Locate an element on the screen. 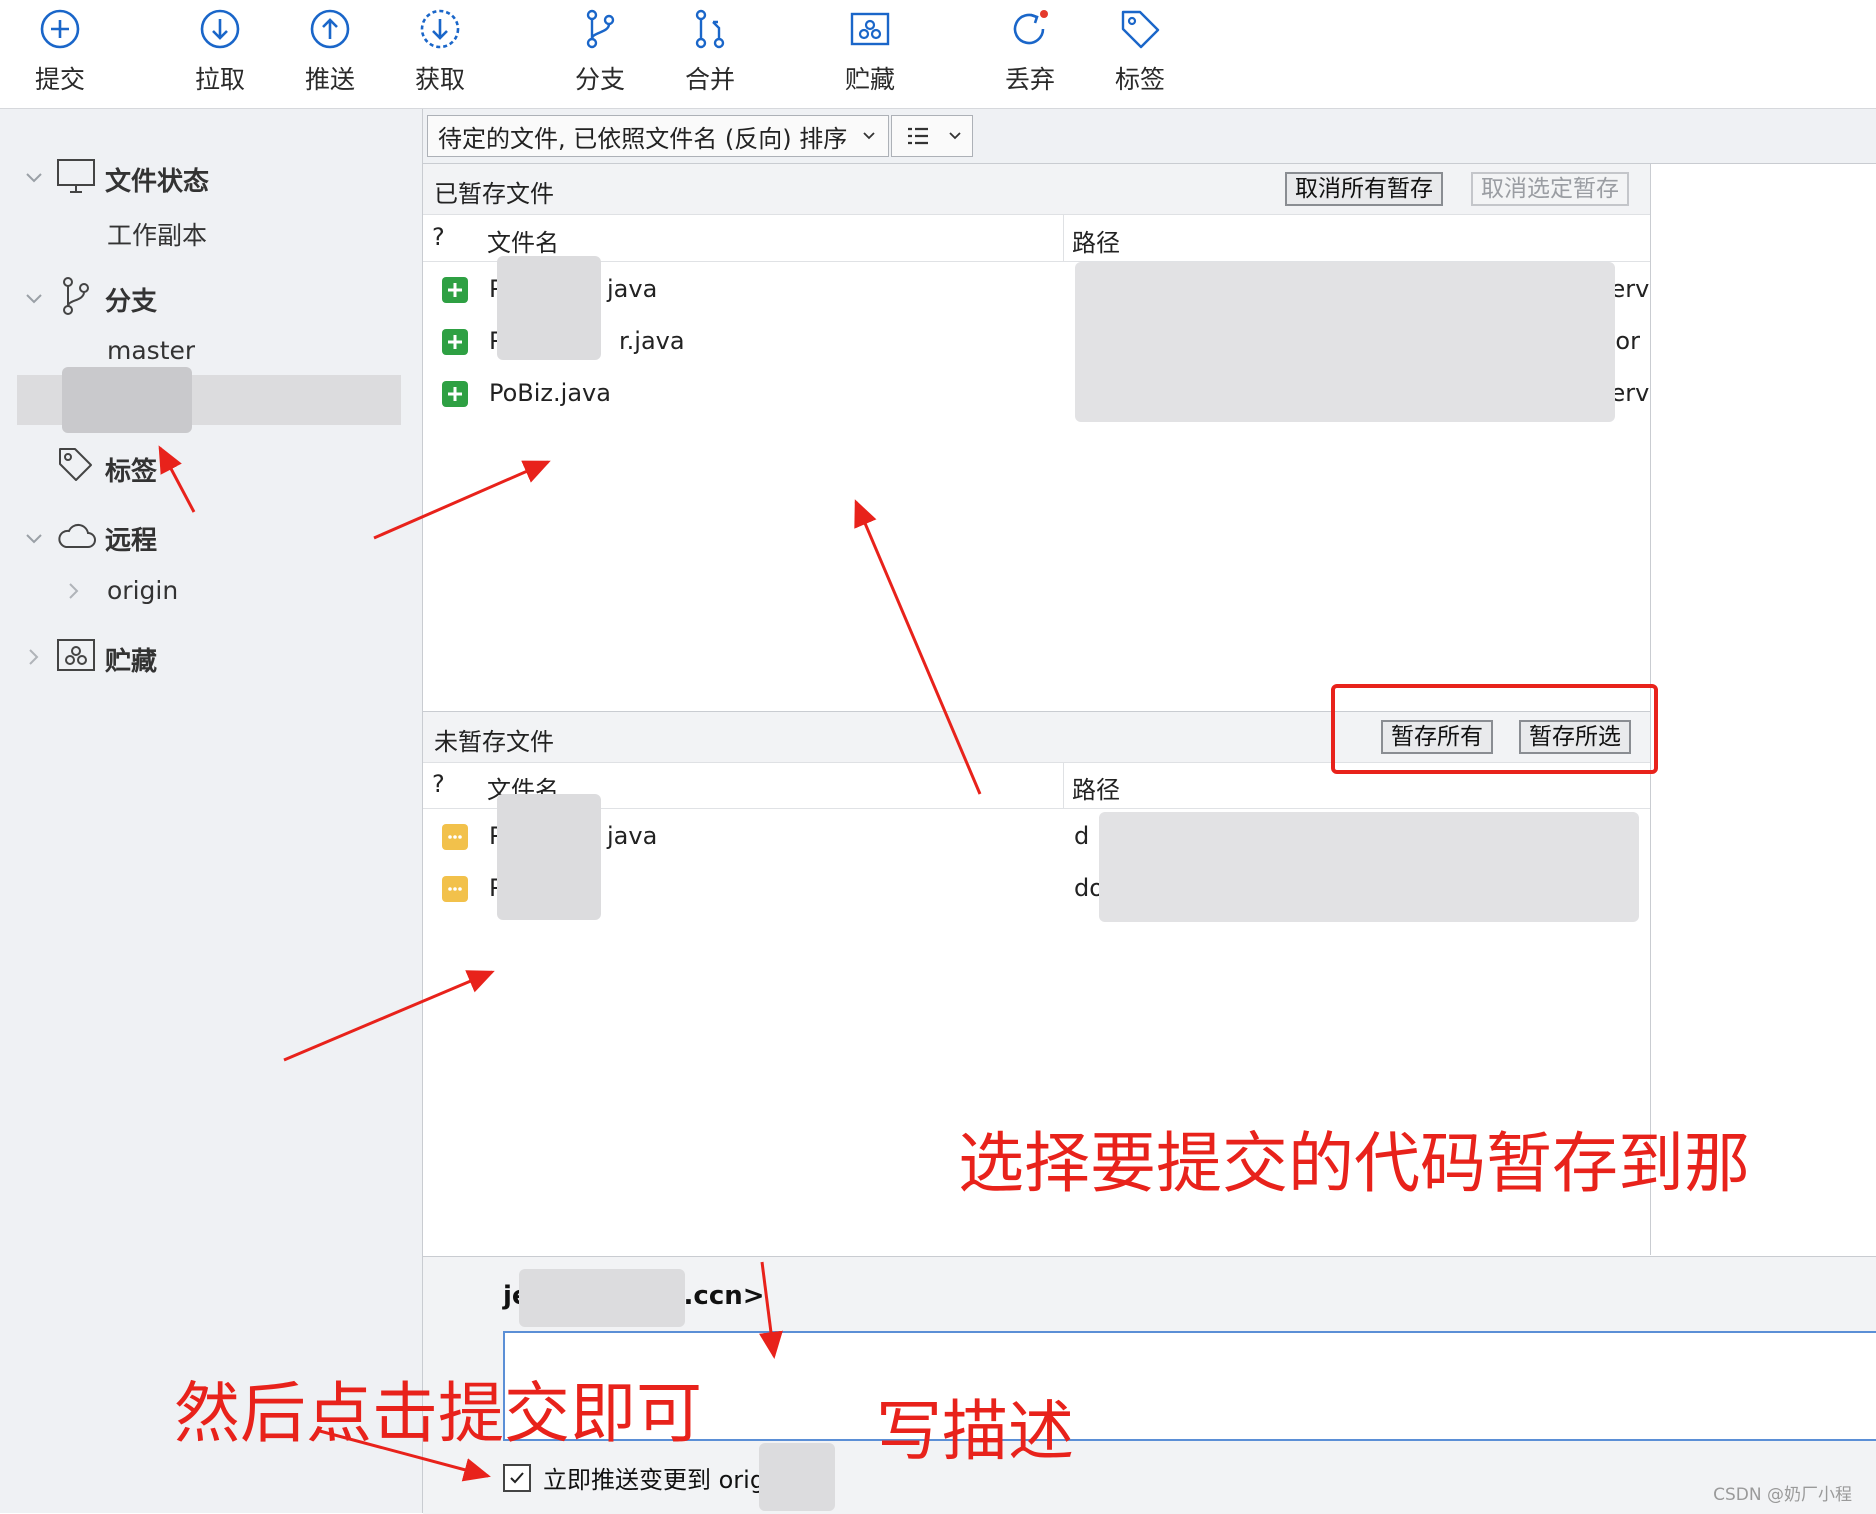 This screenshot has width=1876, height=1514. merge-icon is located at coordinates (710, 29).